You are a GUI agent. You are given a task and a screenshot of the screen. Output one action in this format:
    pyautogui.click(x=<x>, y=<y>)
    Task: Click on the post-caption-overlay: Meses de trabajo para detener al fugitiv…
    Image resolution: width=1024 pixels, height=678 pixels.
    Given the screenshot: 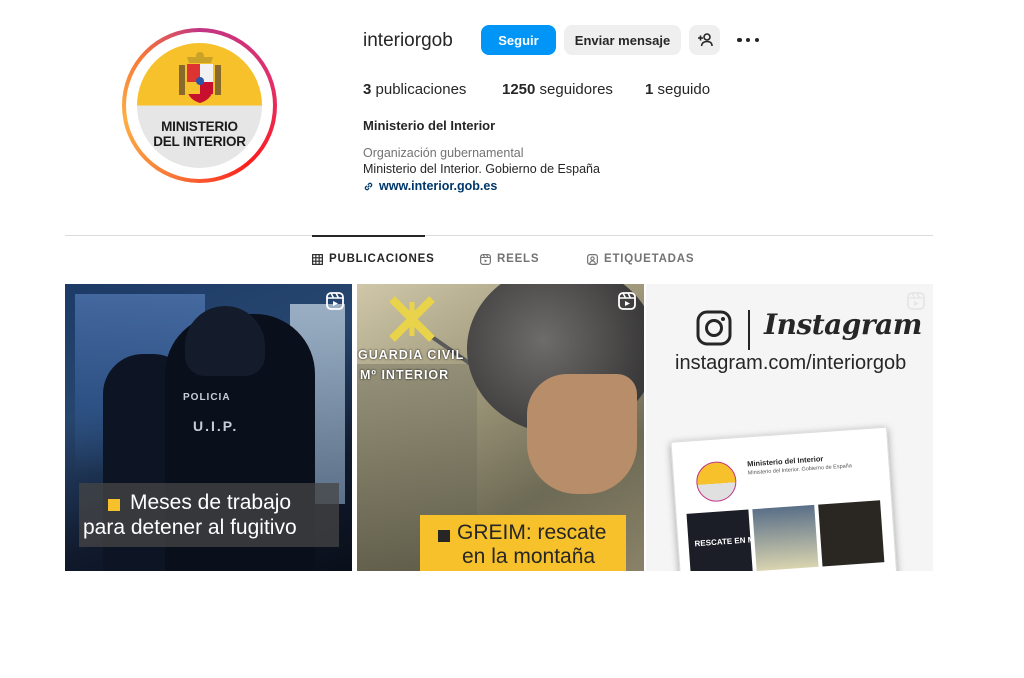 What is the action you would take?
    pyautogui.click(x=209, y=515)
    